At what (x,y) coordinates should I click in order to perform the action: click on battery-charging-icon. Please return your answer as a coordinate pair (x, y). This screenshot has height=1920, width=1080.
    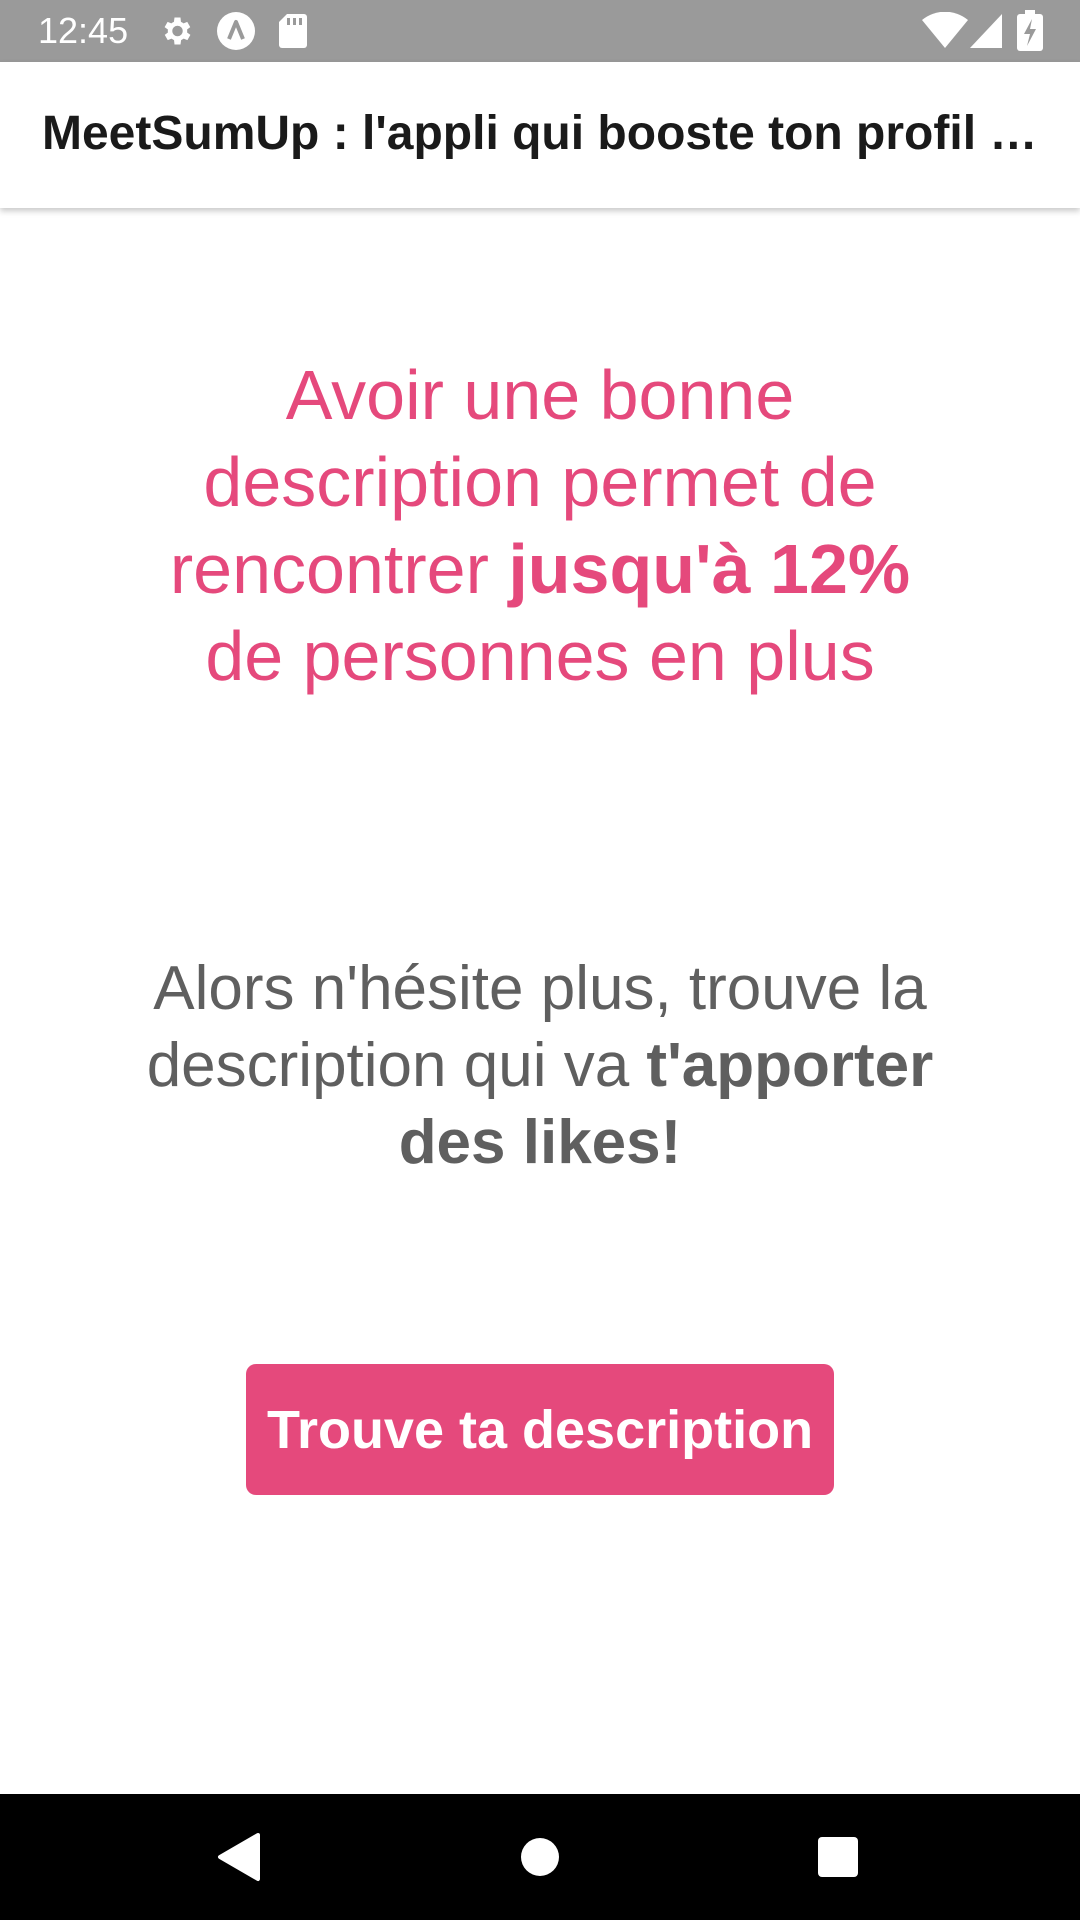
    Looking at the image, I should click on (1030, 31).